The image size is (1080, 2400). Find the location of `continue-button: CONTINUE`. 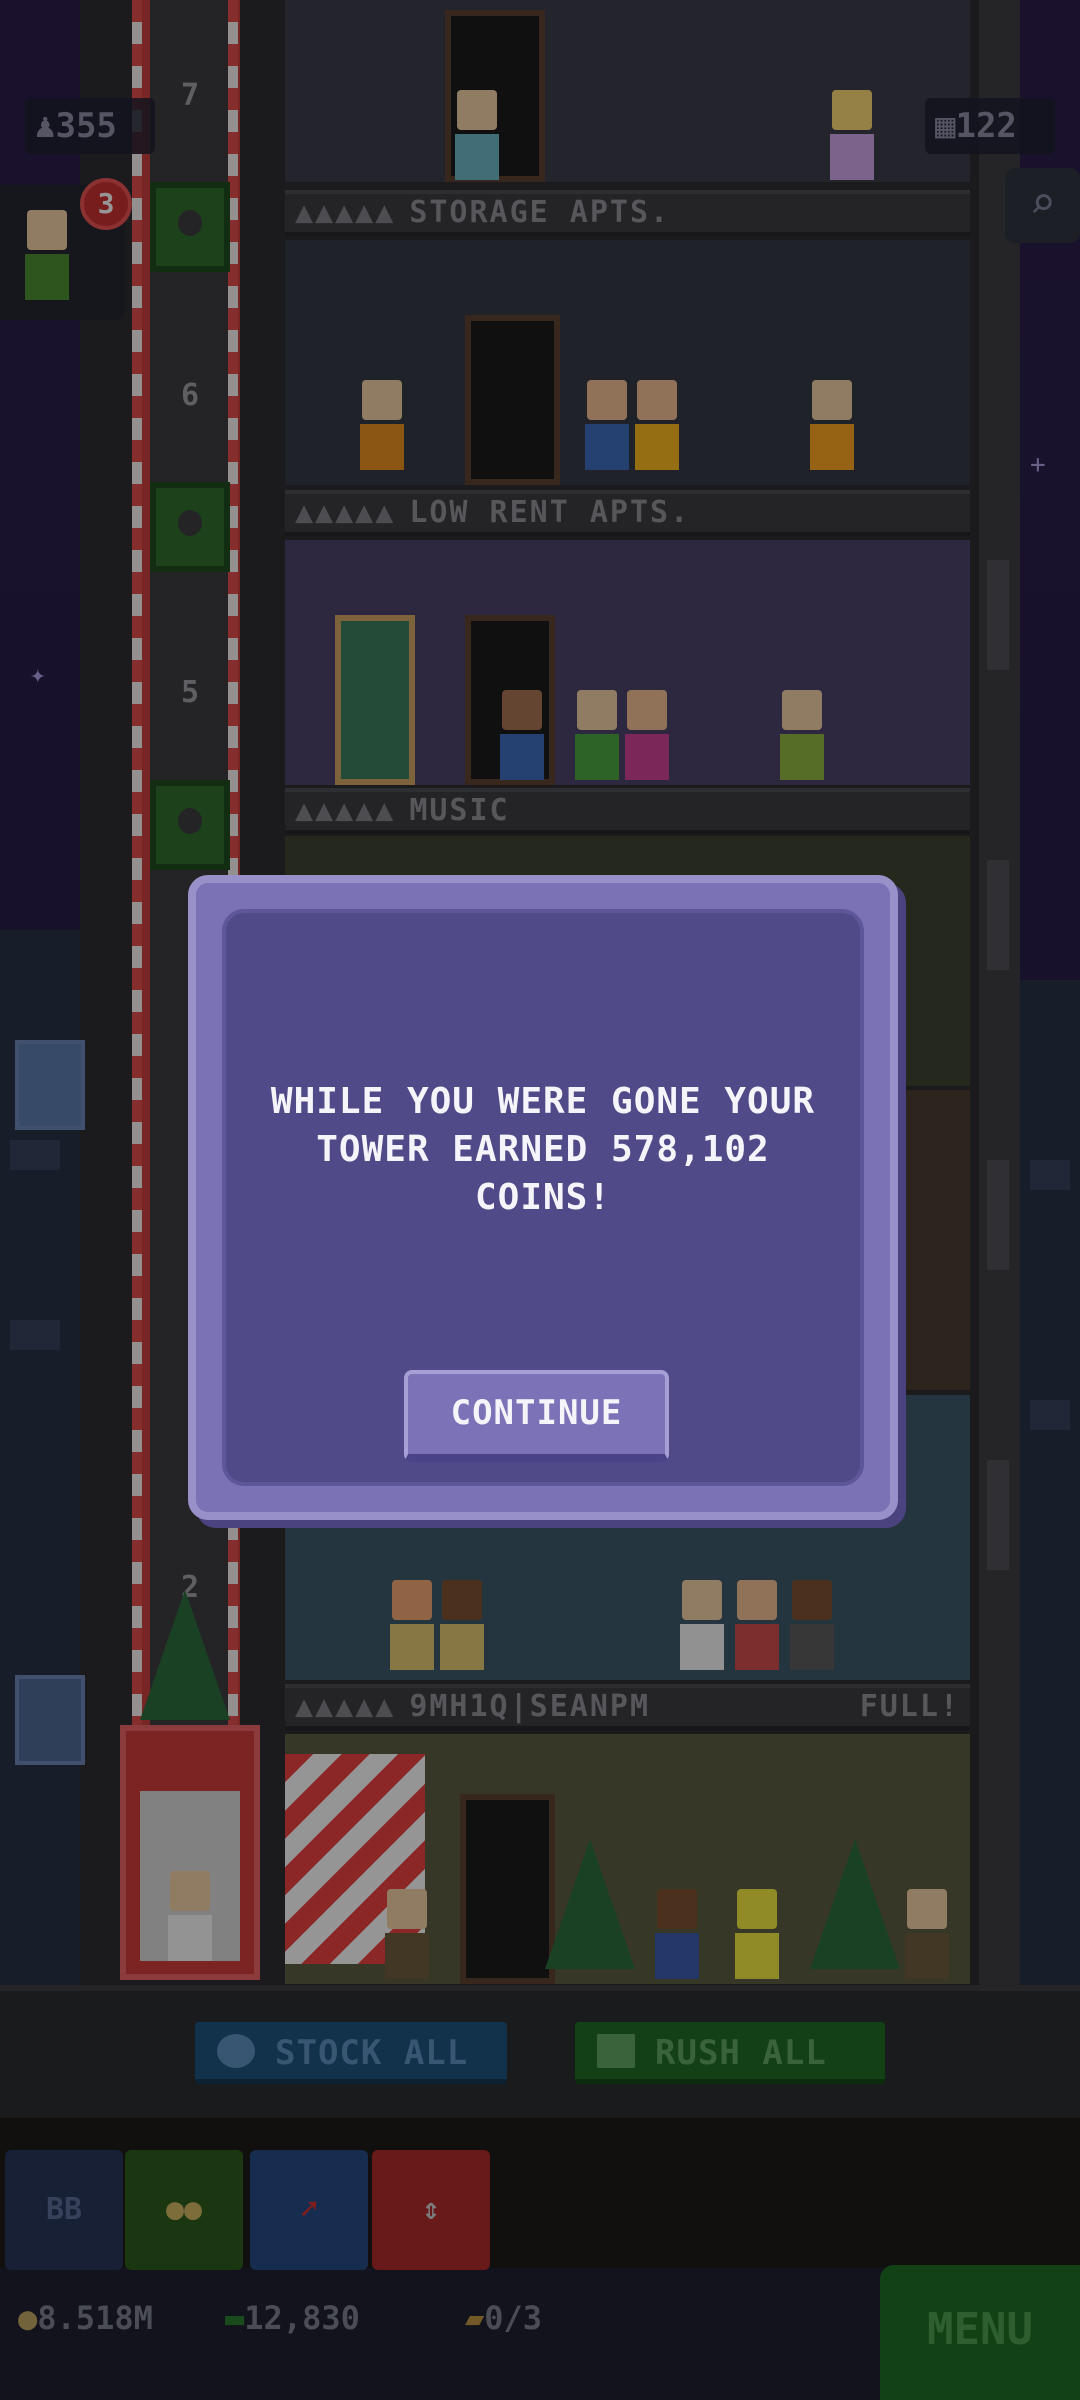

continue-button: CONTINUE is located at coordinates (536, 1416).